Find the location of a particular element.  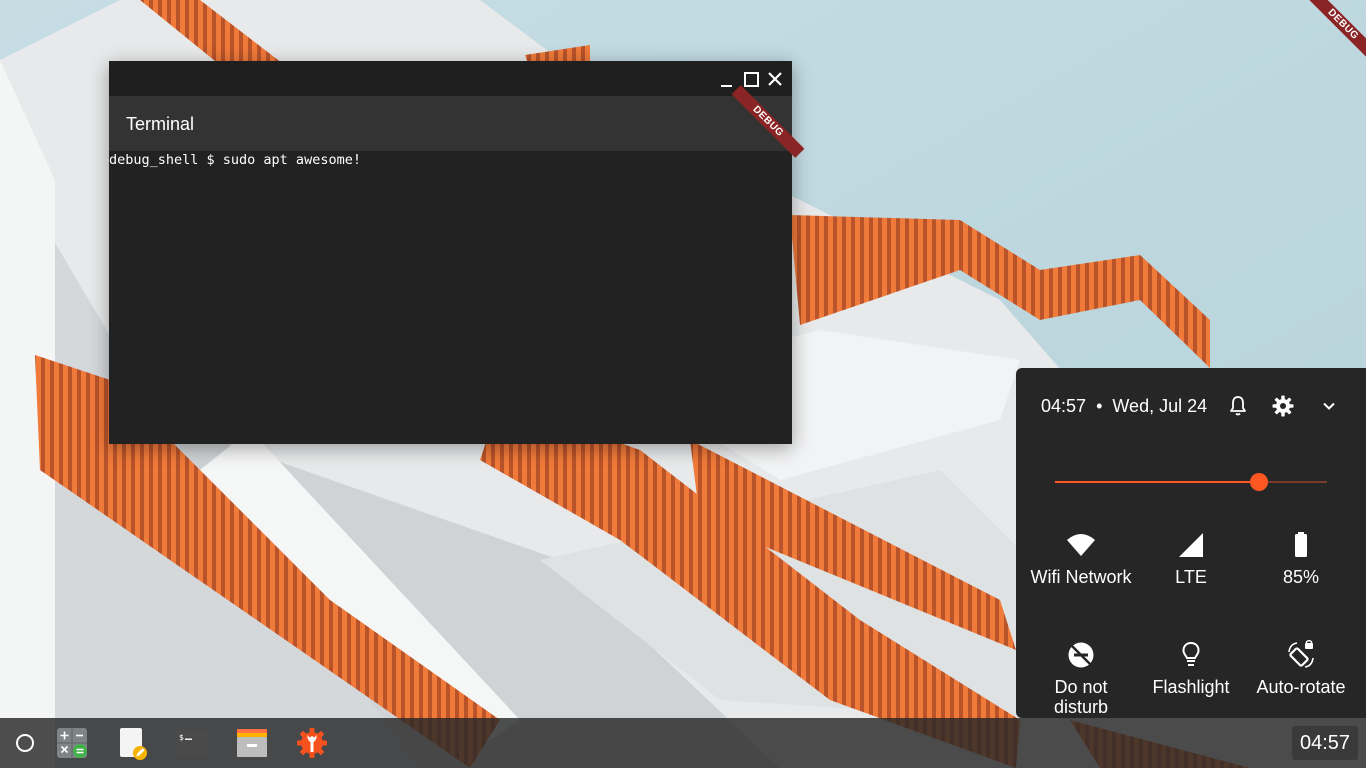

quick-settings-date: Wed, Jul 24 is located at coordinates (1160, 406).